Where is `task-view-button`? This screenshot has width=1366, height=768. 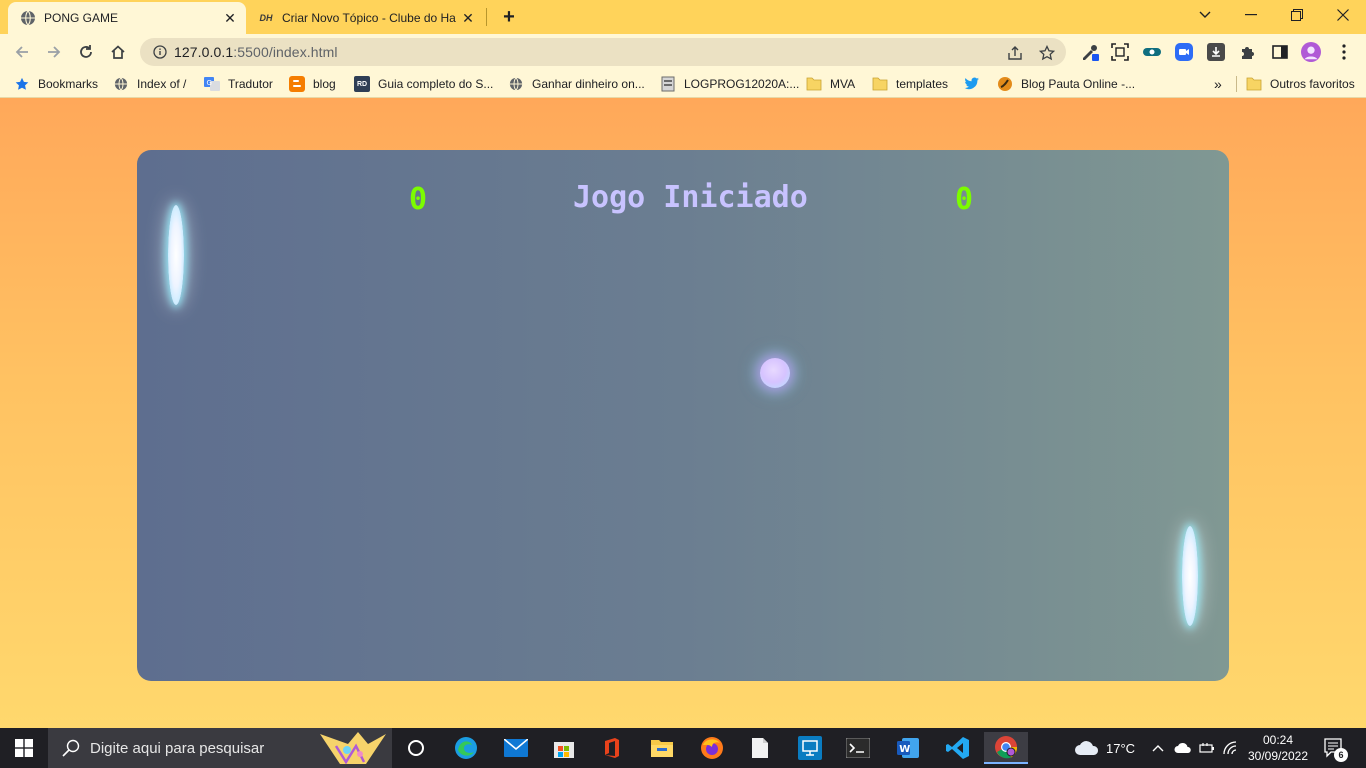
task-view-button is located at coordinates (416, 748).